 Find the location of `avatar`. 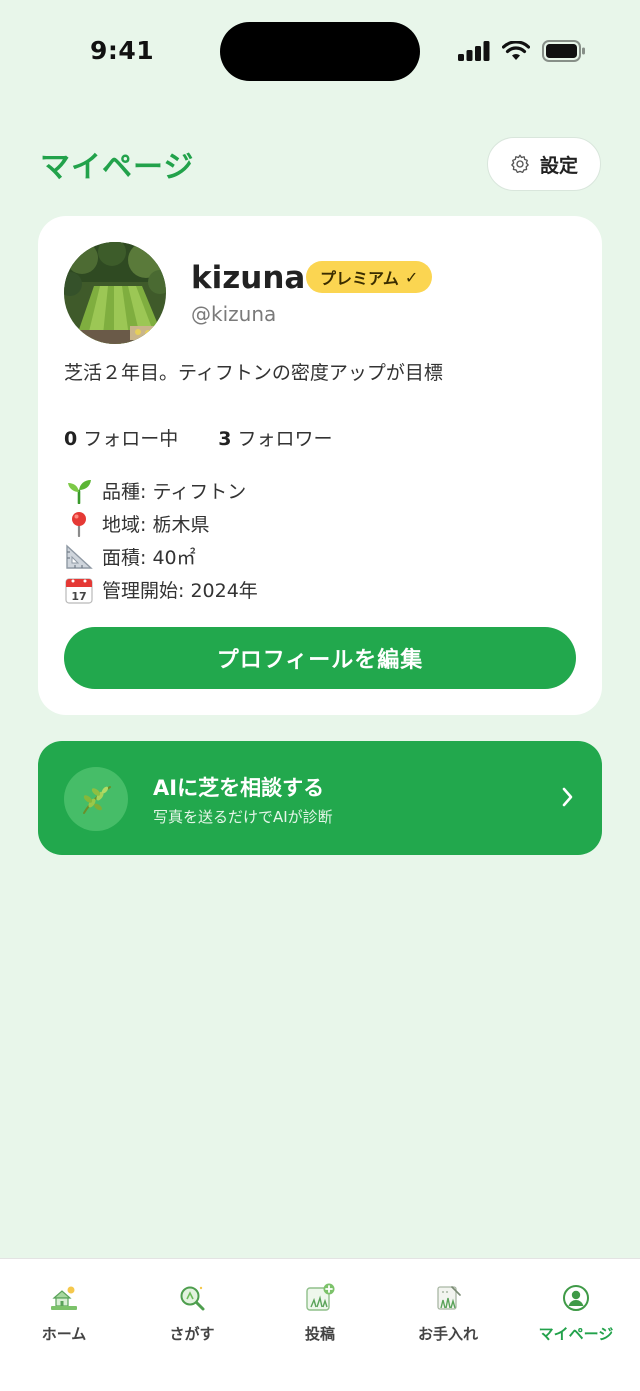

avatar is located at coordinates (115, 293).